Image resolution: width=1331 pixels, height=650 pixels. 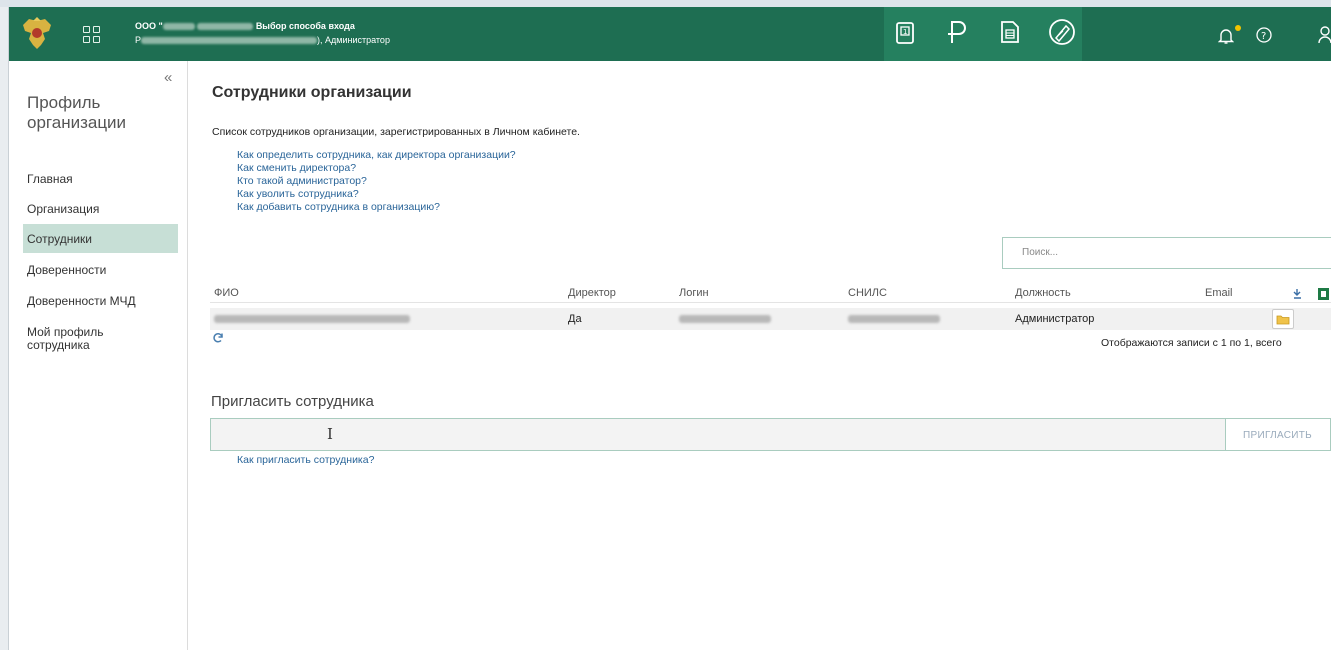 I want to click on collapse-sidebar-icon: «, so click(x=168, y=77).